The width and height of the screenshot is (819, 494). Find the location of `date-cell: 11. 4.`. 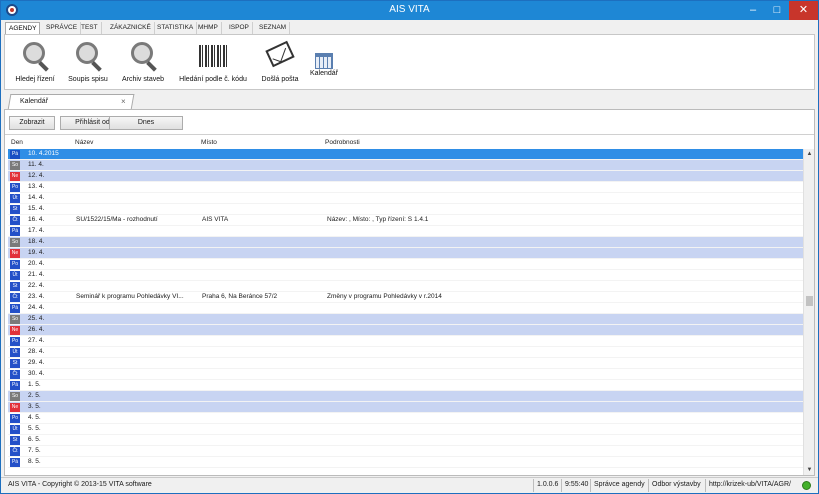

date-cell: 11. 4. is located at coordinates (36, 164).